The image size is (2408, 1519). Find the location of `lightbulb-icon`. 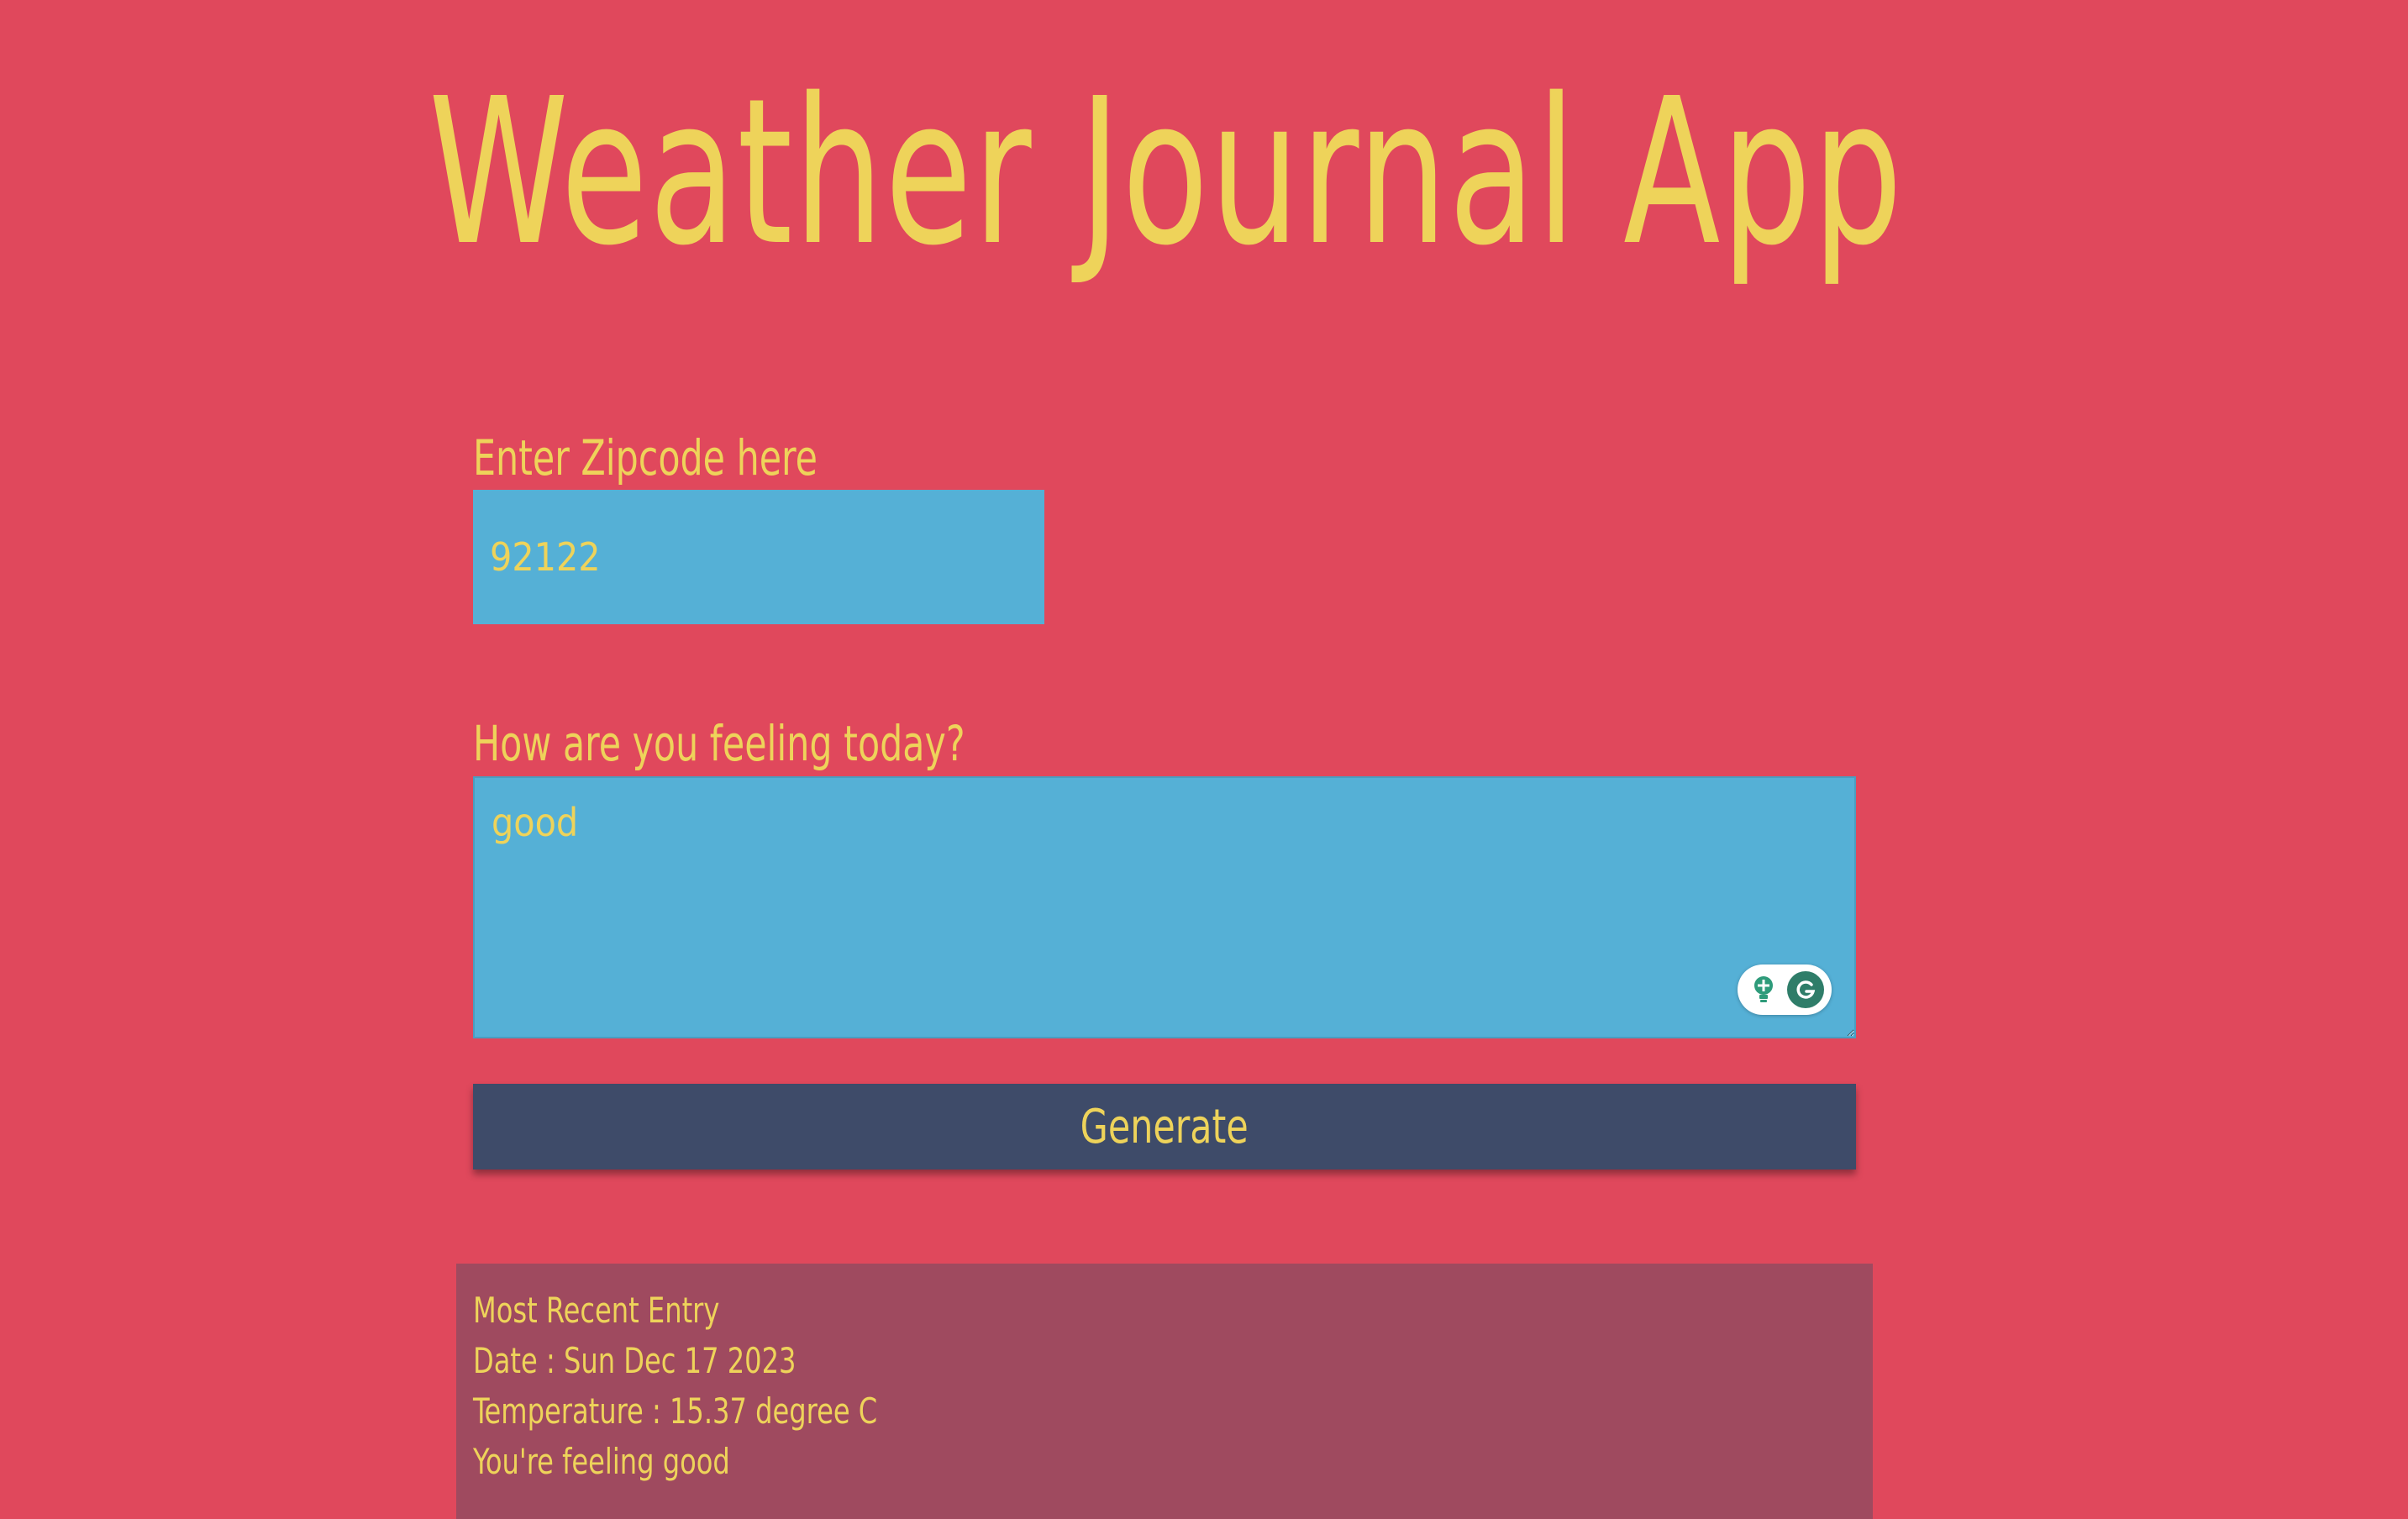

lightbulb-icon is located at coordinates (1764, 989).